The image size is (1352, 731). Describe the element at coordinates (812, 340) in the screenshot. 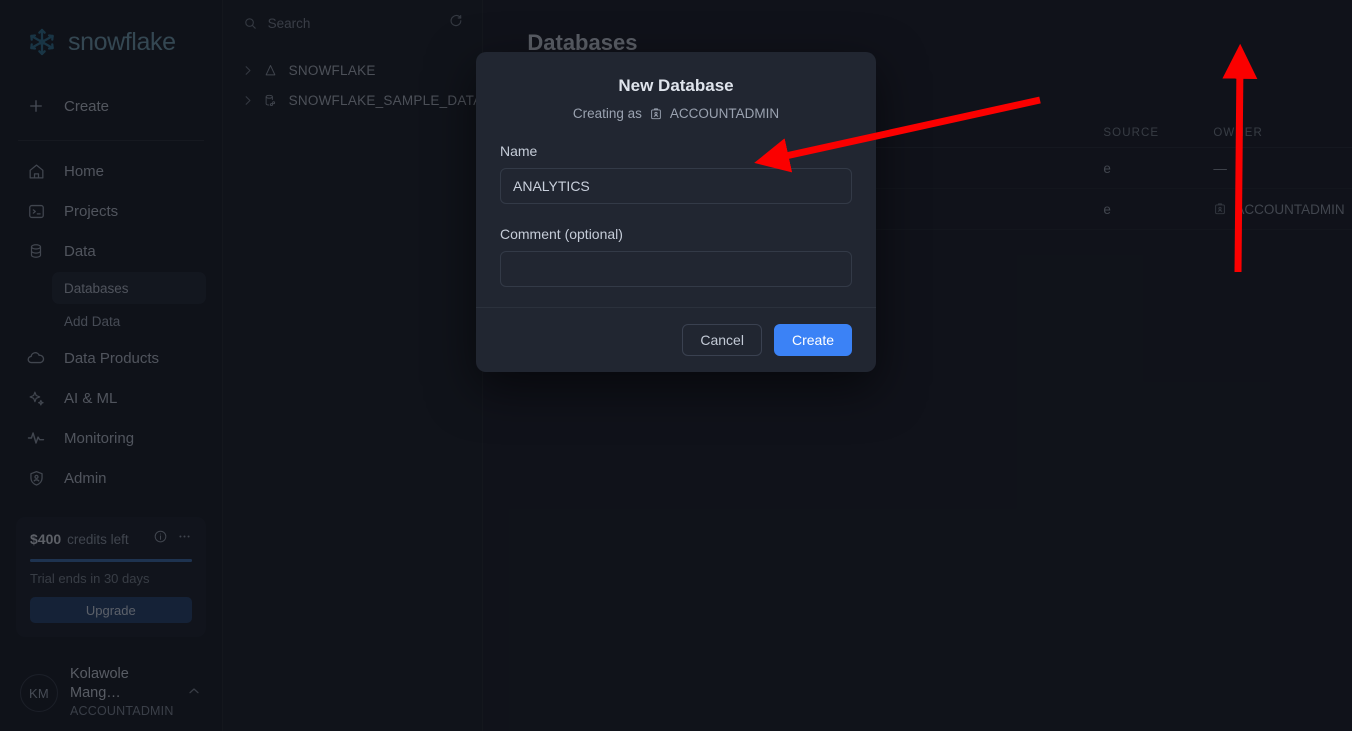

I see `create-button: Create` at that location.